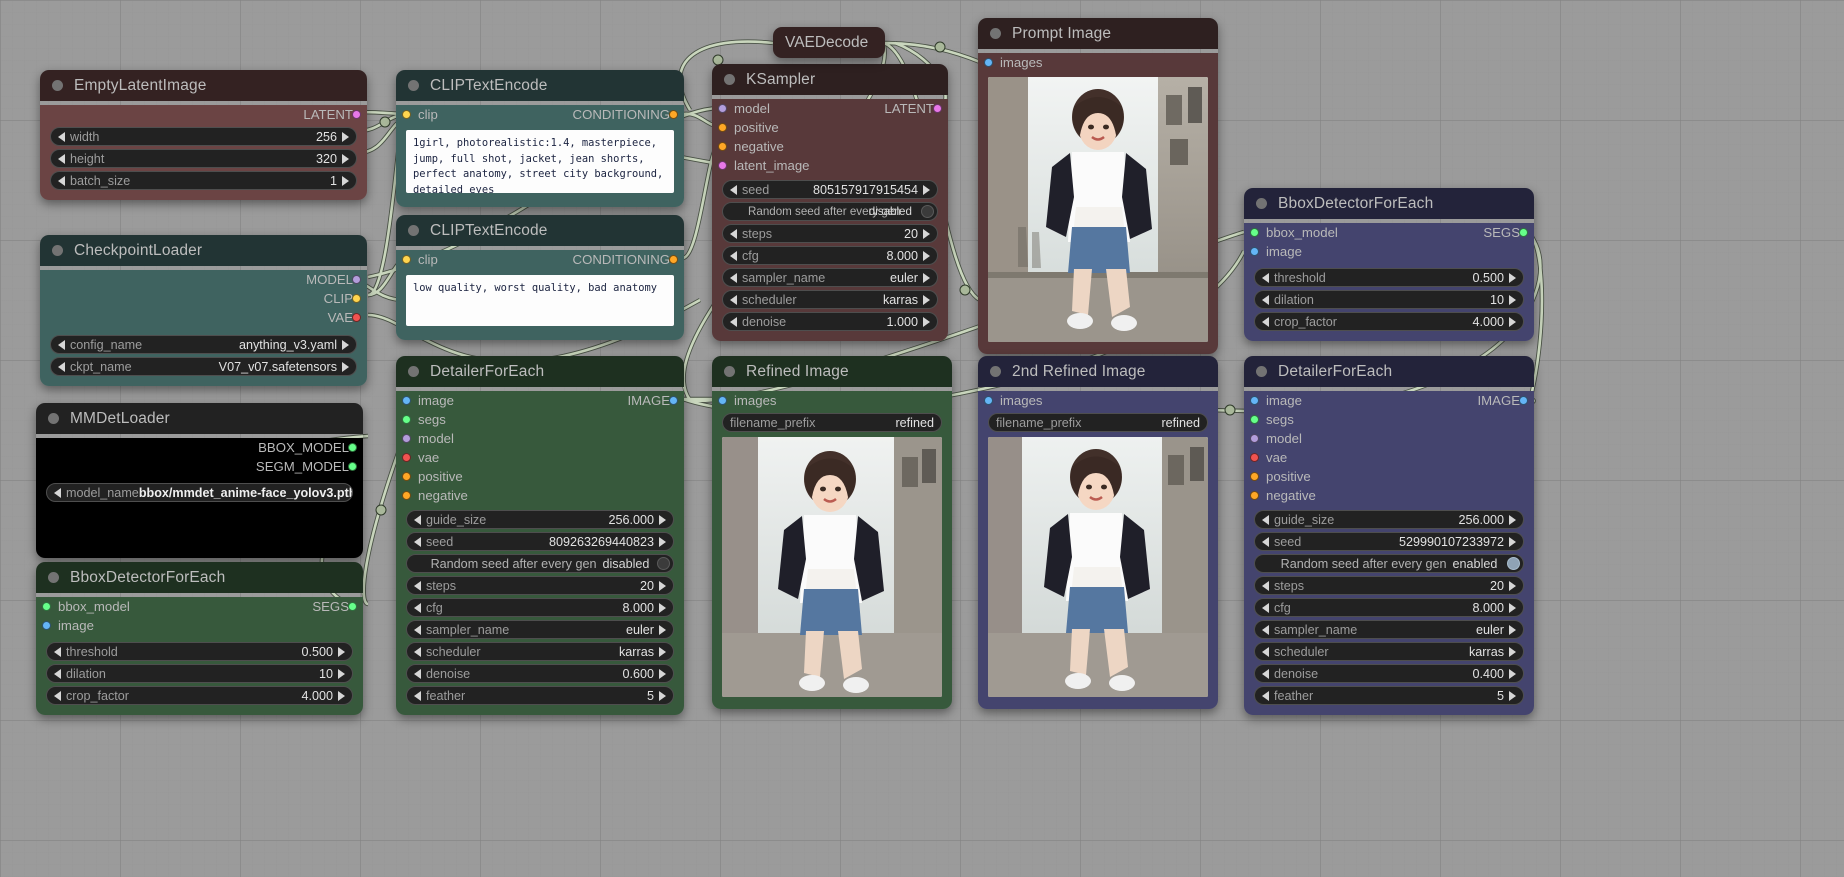  Describe the element at coordinates (1389, 203) in the screenshot. I see `node-title-bar: BboxDetectorForEach` at that location.